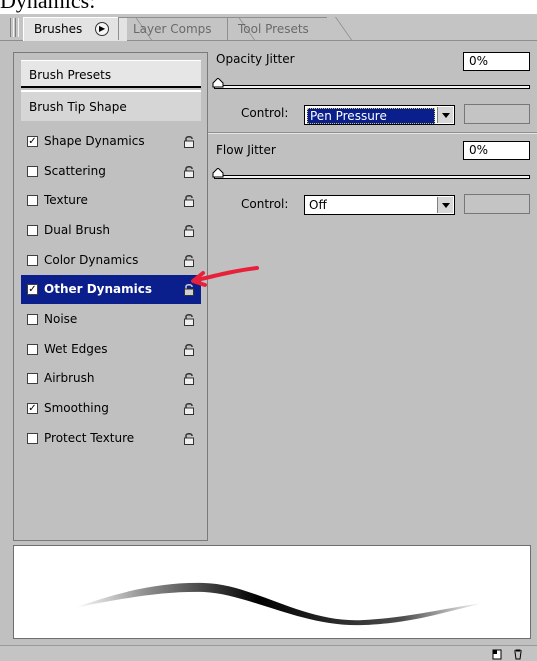  What do you see at coordinates (61, 319) in the screenshot?
I see `option-label: Noise` at bounding box center [61, 319].